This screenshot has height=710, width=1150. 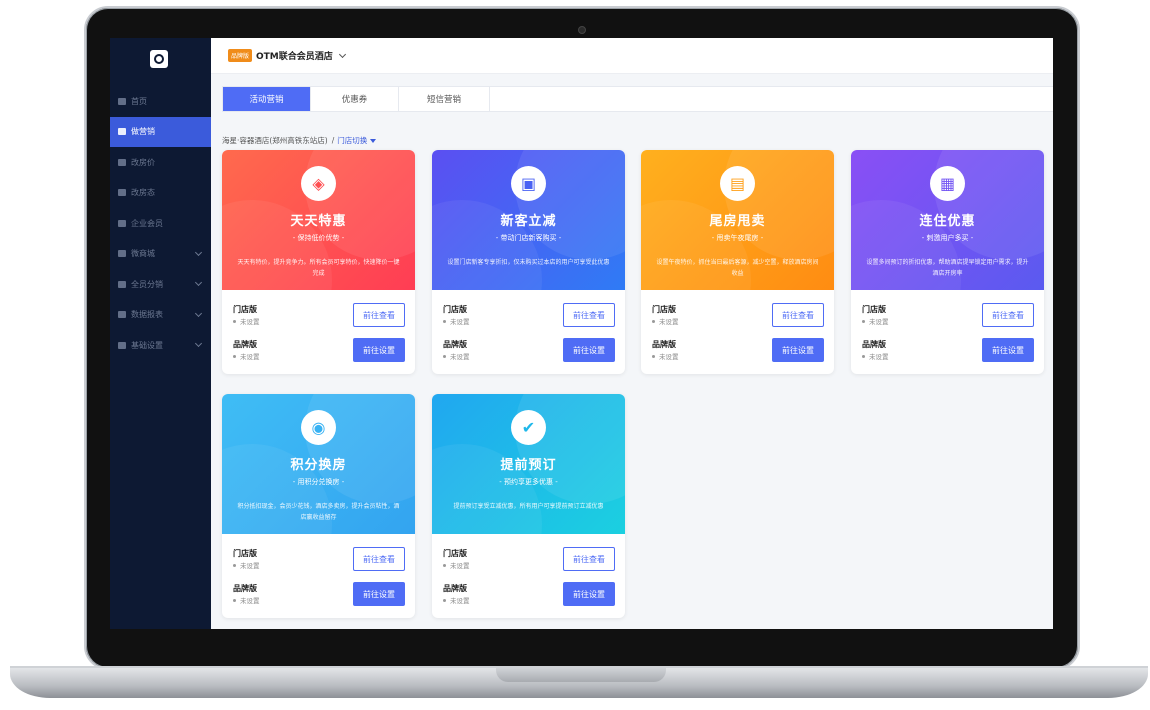 I want to click on tab-sms-marketing: 短信营销, so click(x=444, y=99).